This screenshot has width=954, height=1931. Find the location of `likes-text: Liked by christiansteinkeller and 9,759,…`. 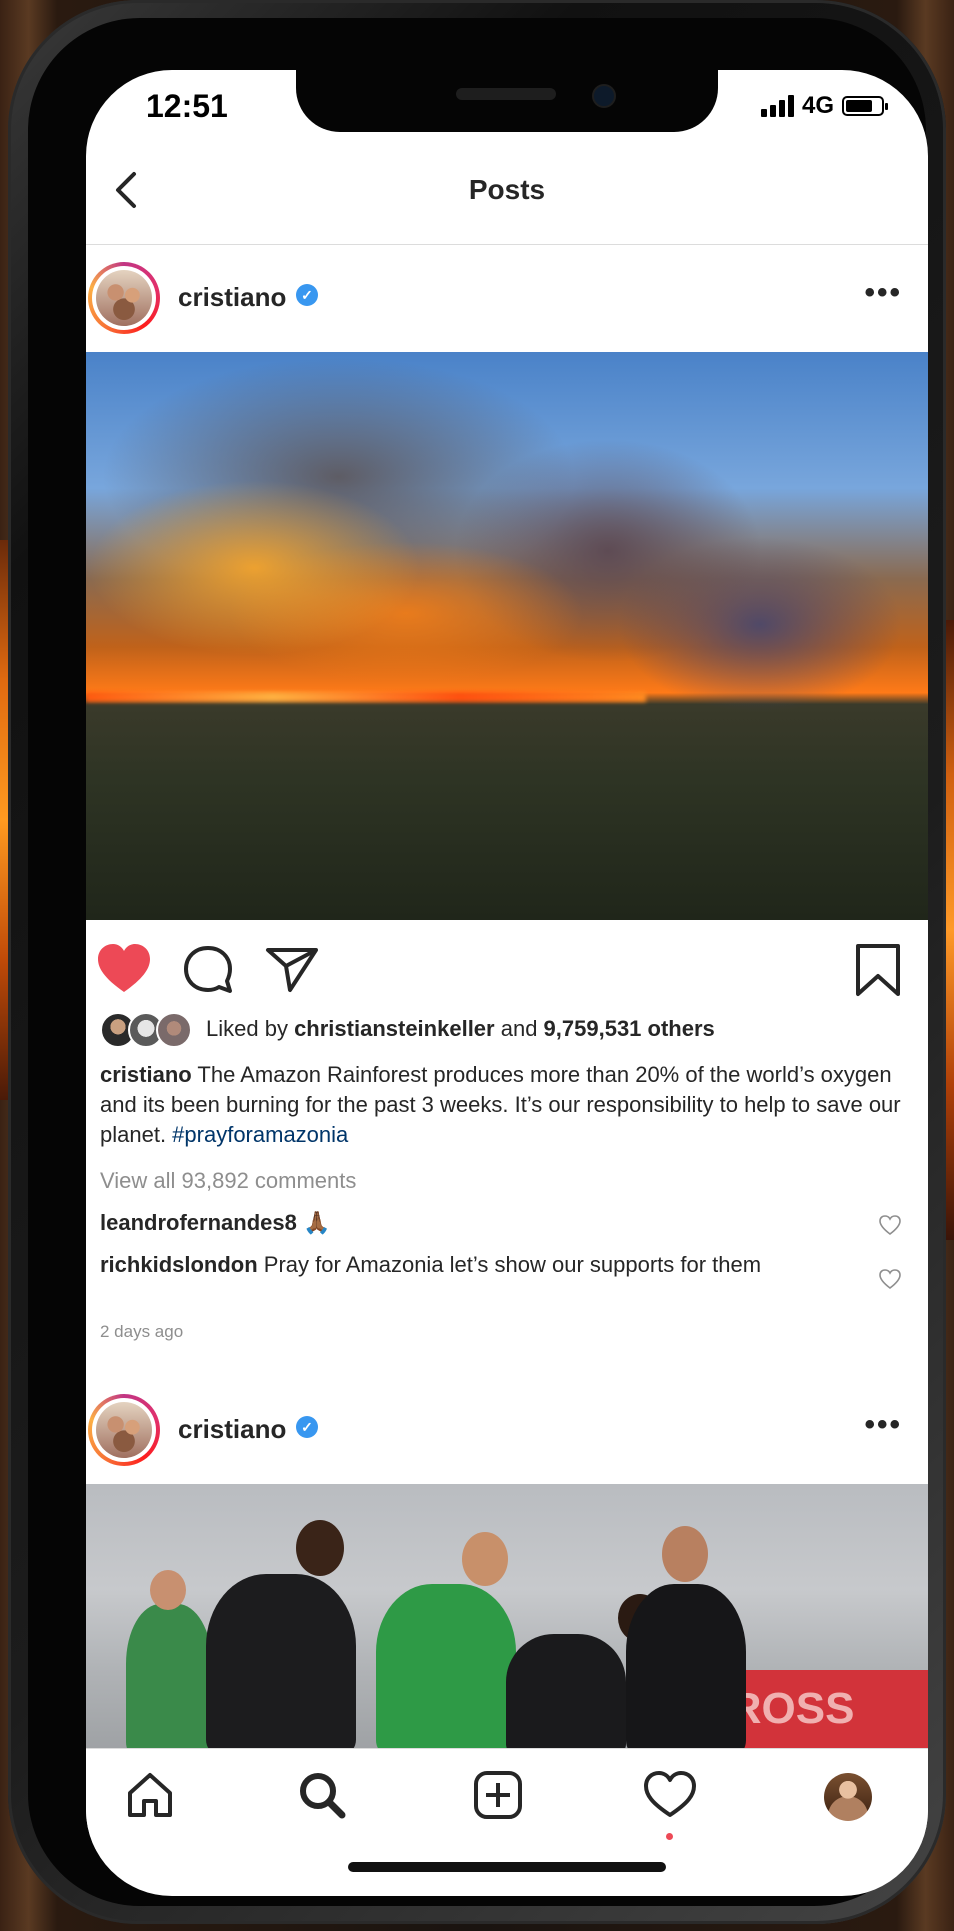

likes-text: Liked by christiansteinkeller and 9,759,… is located at coordinates (460, 1029).